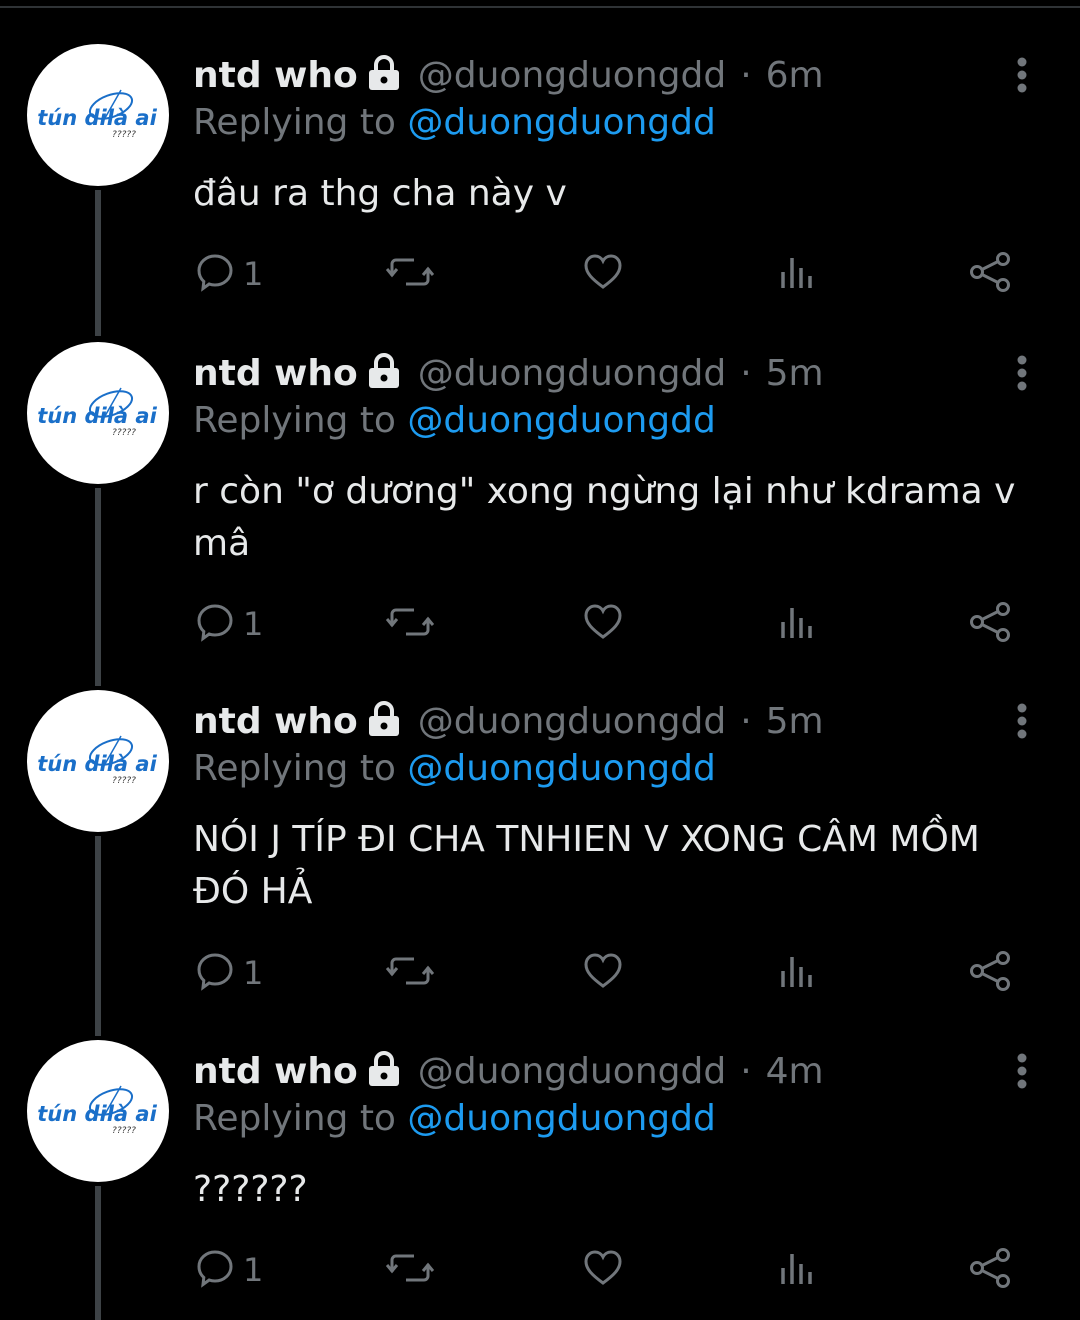 This screenshot has width=1080, height=1320. I want to click on timestamp: 6m, so click(795, 75).